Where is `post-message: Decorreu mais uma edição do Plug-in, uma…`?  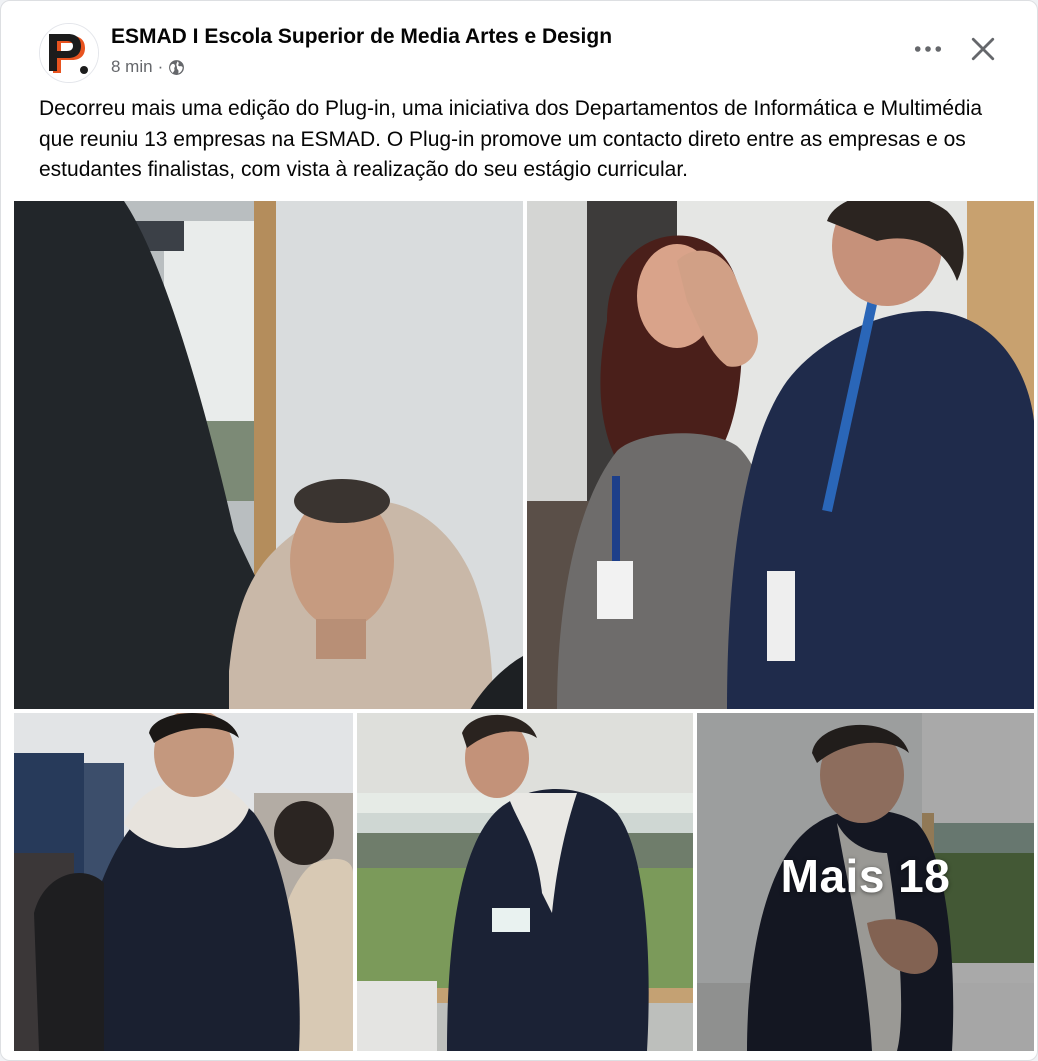
post-message: Decorreu mais uma edição do Plug-in, uma… is located at coordinates (511, 139).